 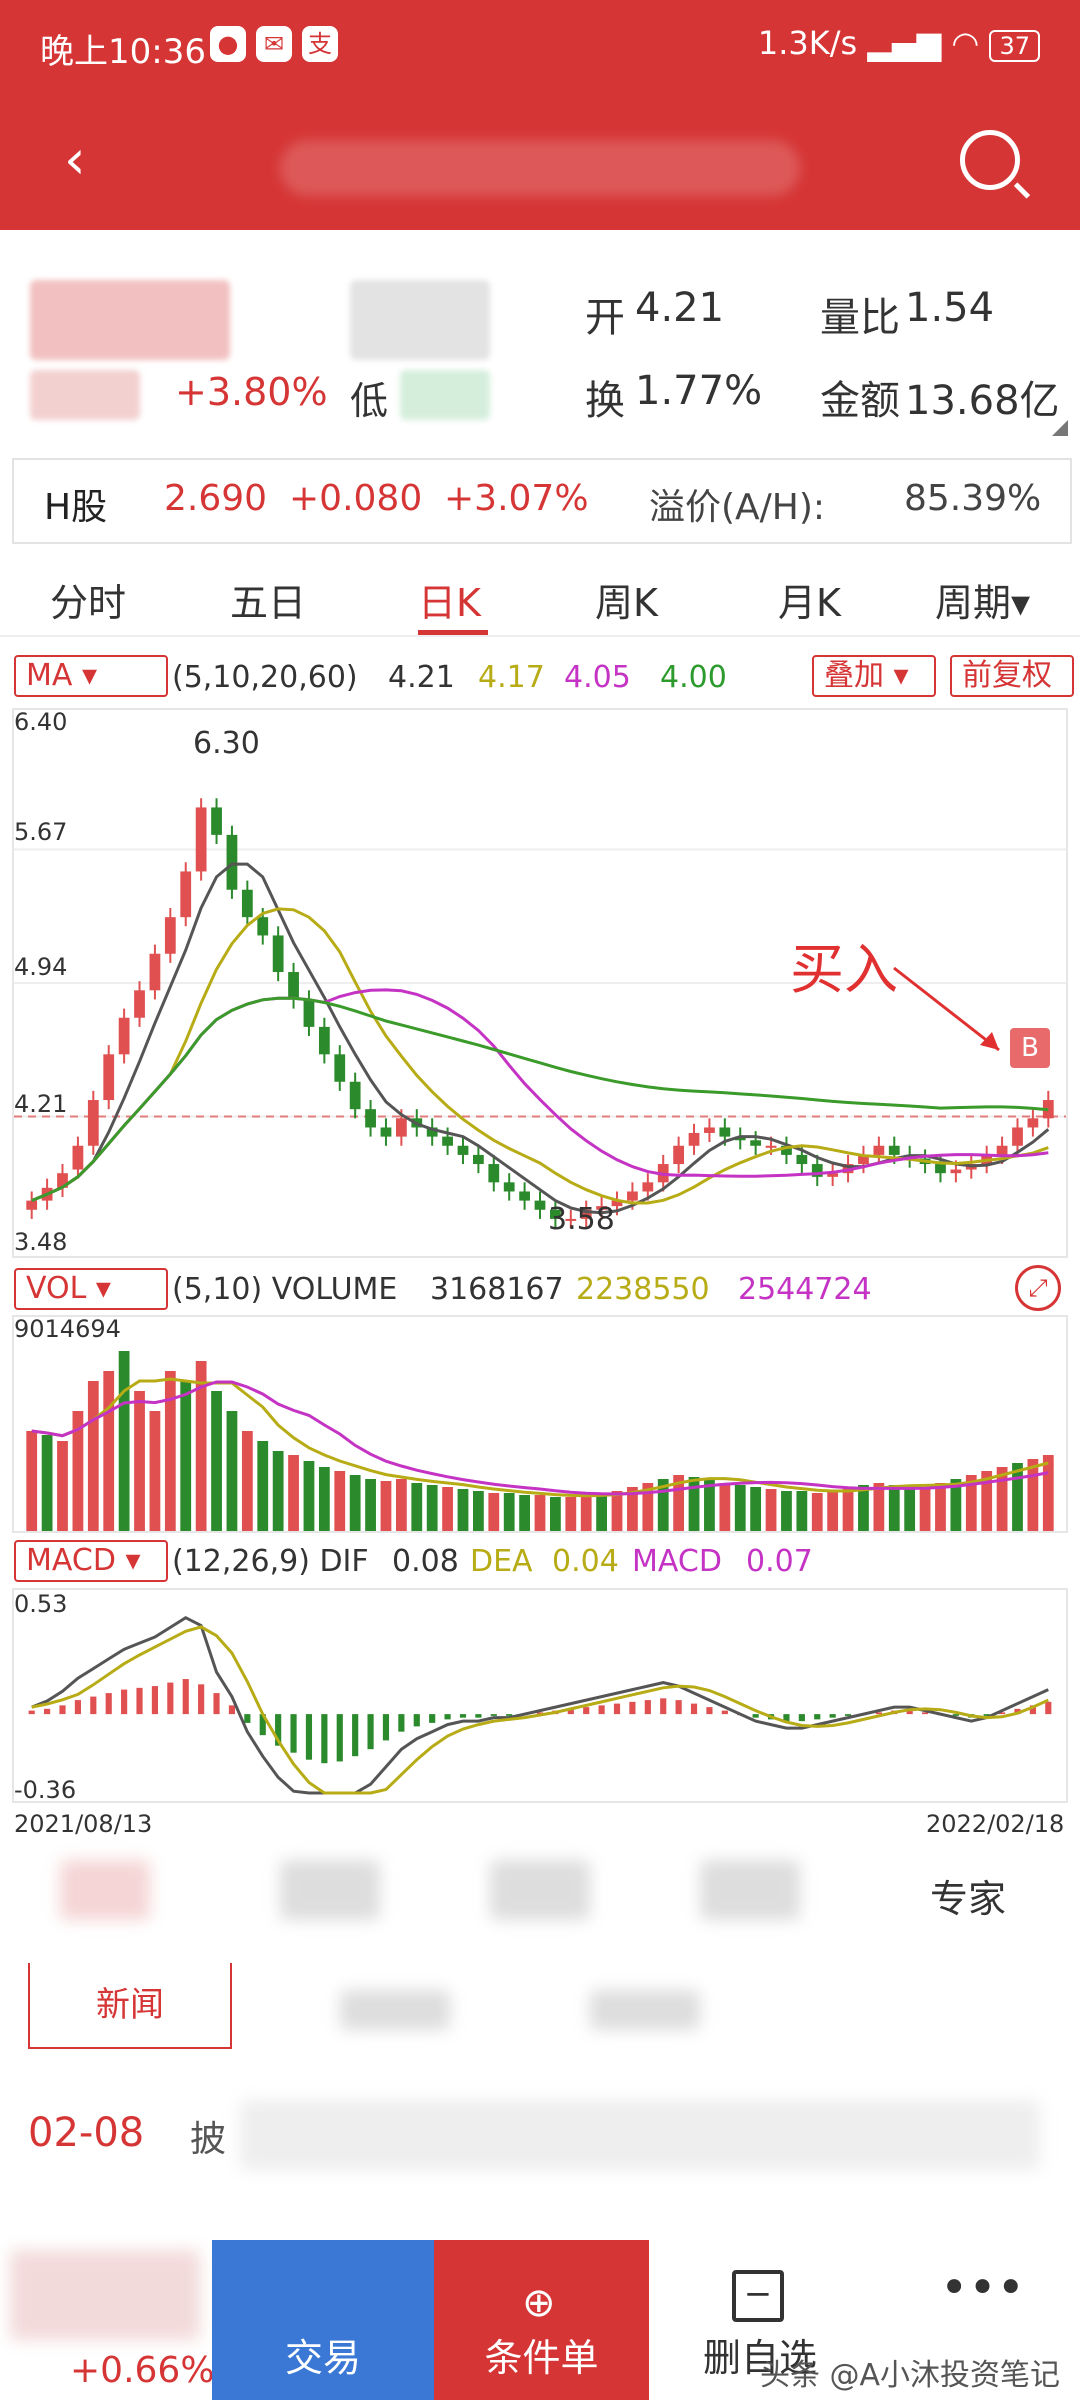 What do you see at coordinates (677, 1561) in the screenshot?
I see `macd-label: MACD` at bounding box center [677, 1561].